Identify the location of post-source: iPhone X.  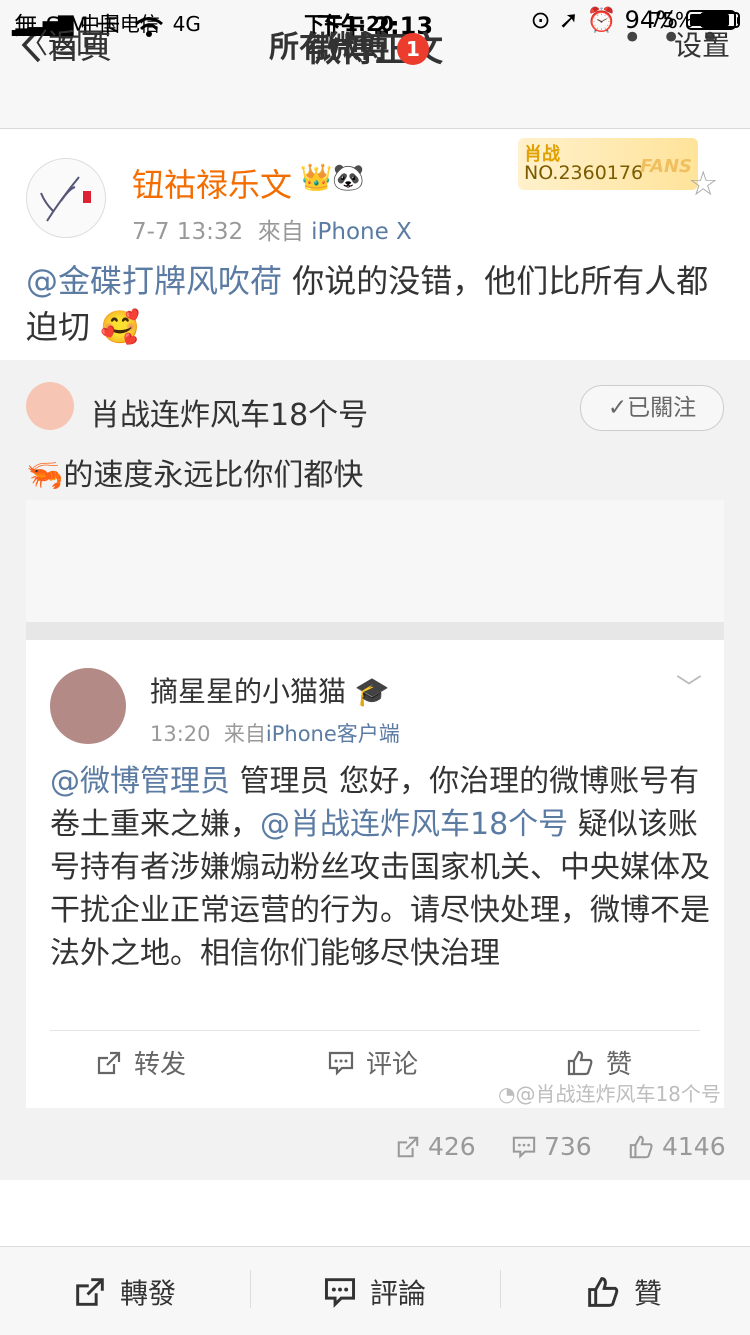
(361, 232).